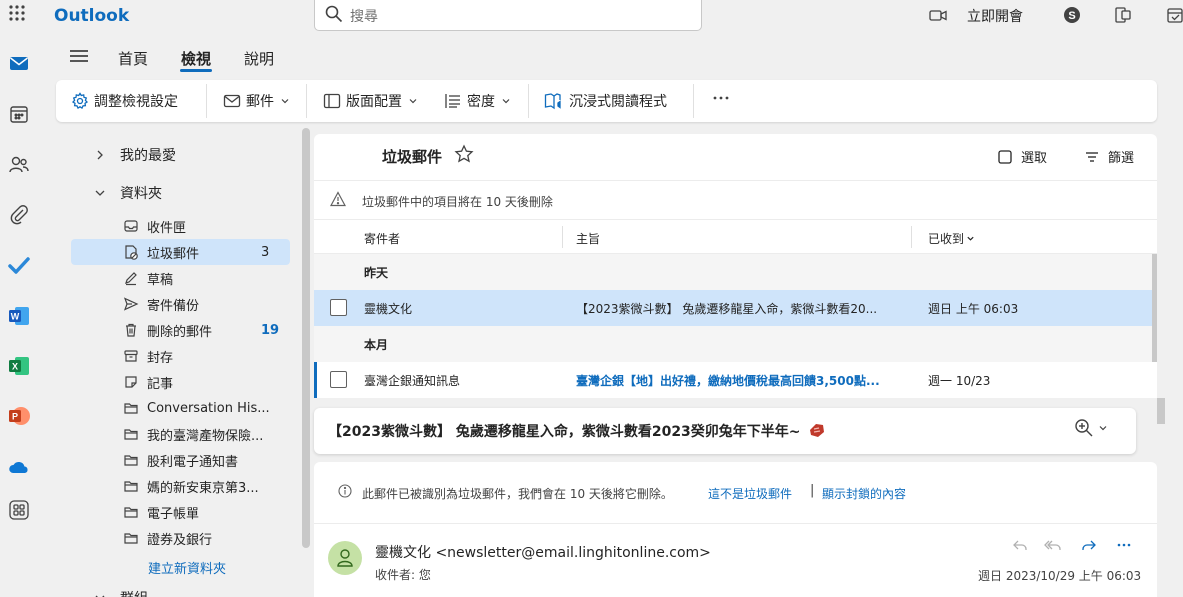 The height and width of the screenshot is (597, 1183). What do you see at coordinates (588, 238) in the screenshot?
I see `column-subject: 主旨` at bounding box center [588, 238].